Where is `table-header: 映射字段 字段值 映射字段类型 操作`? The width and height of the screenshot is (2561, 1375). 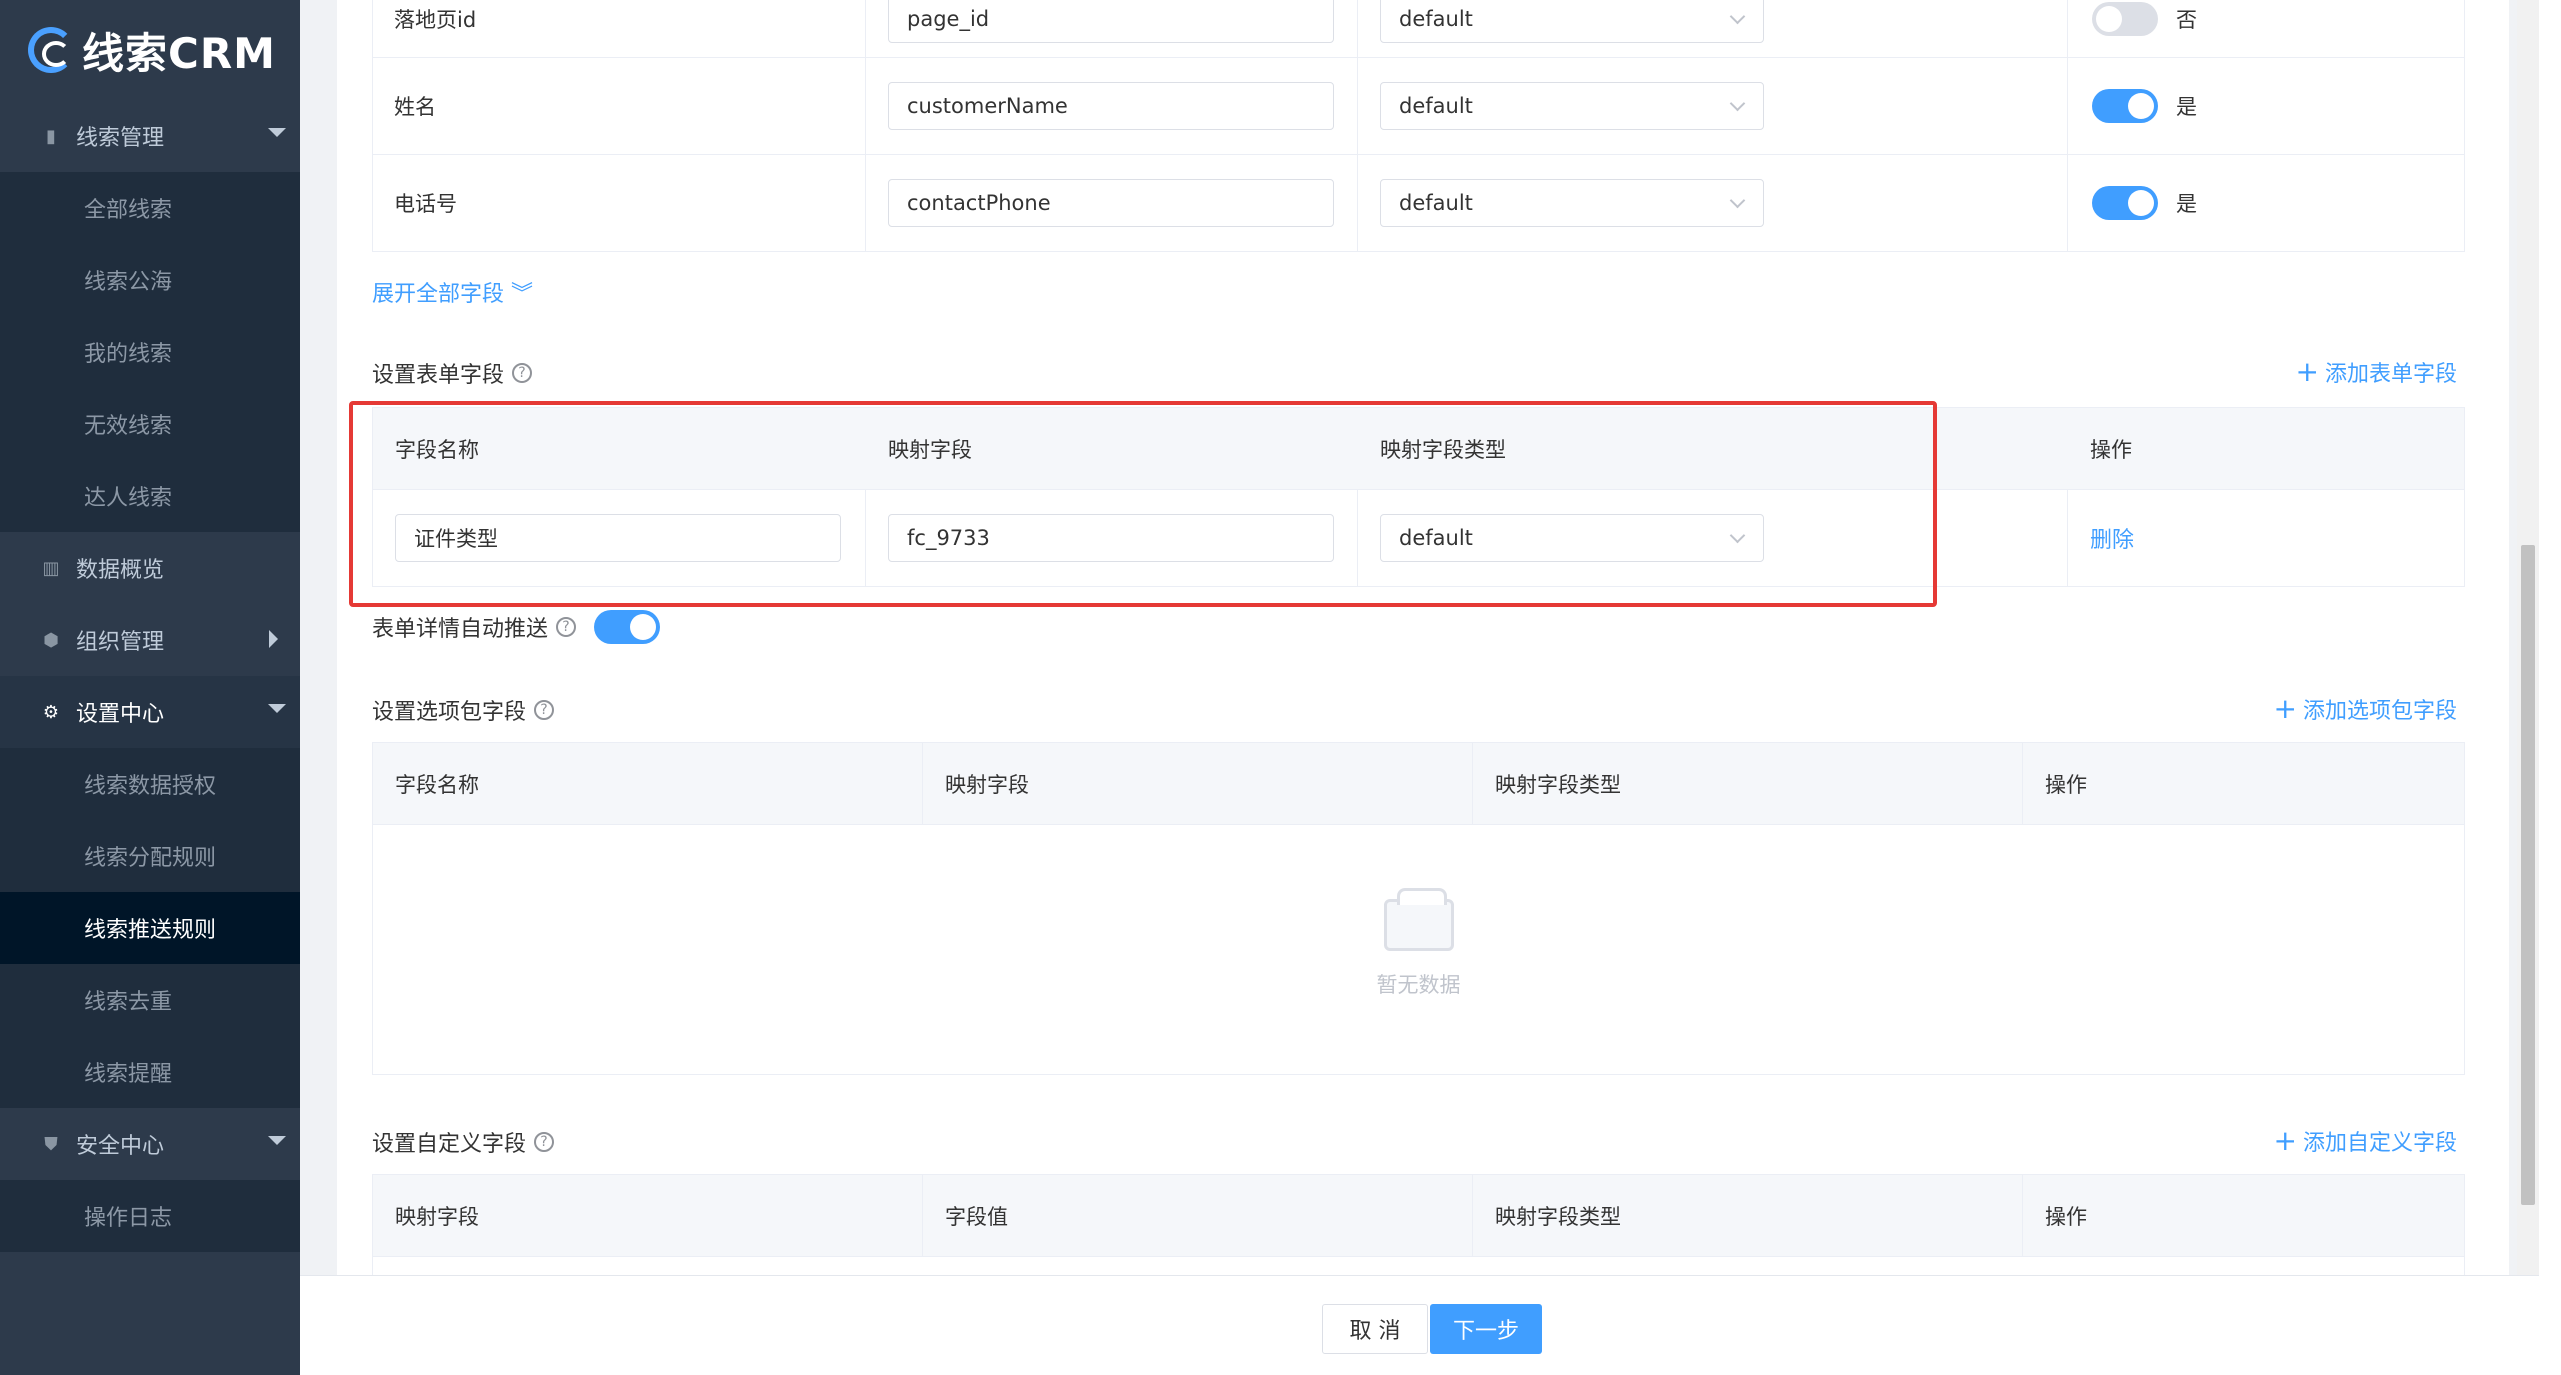 table-header: 映射字段 字段值 映射字段类型 操作 is located at coordinates (1418, 1216).